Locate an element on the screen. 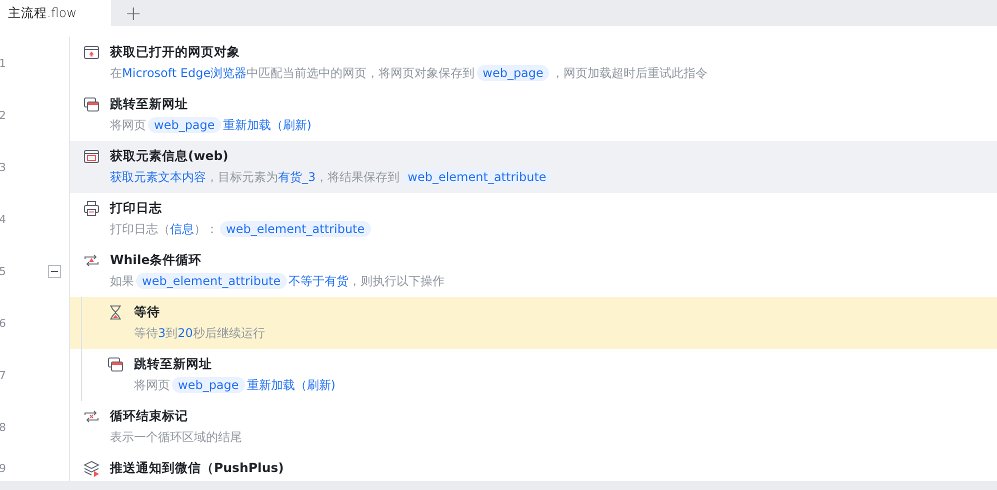 This screenshot has width=997, height=490. parameter-link: 20 is located at coordinates (185, 333).